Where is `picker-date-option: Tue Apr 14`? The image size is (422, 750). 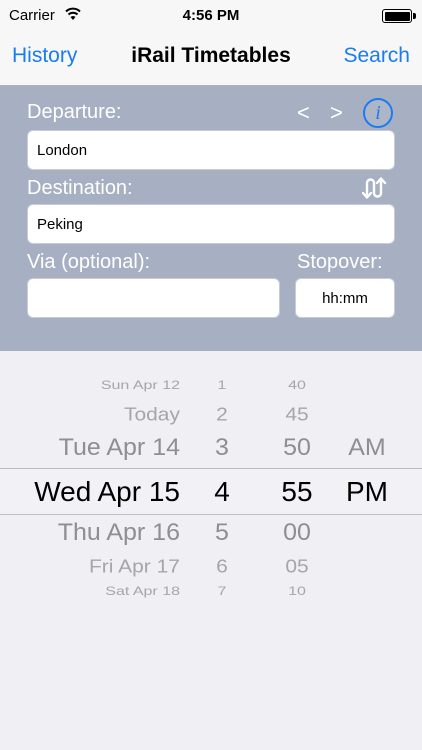
picker-date-option: Tue Apr 14 is located at coordinates (119, 447).